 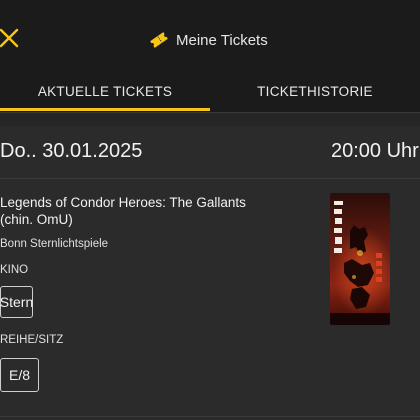 I want to click on ticket-time: 20:00 Uhr, so click(x=375, y=151).